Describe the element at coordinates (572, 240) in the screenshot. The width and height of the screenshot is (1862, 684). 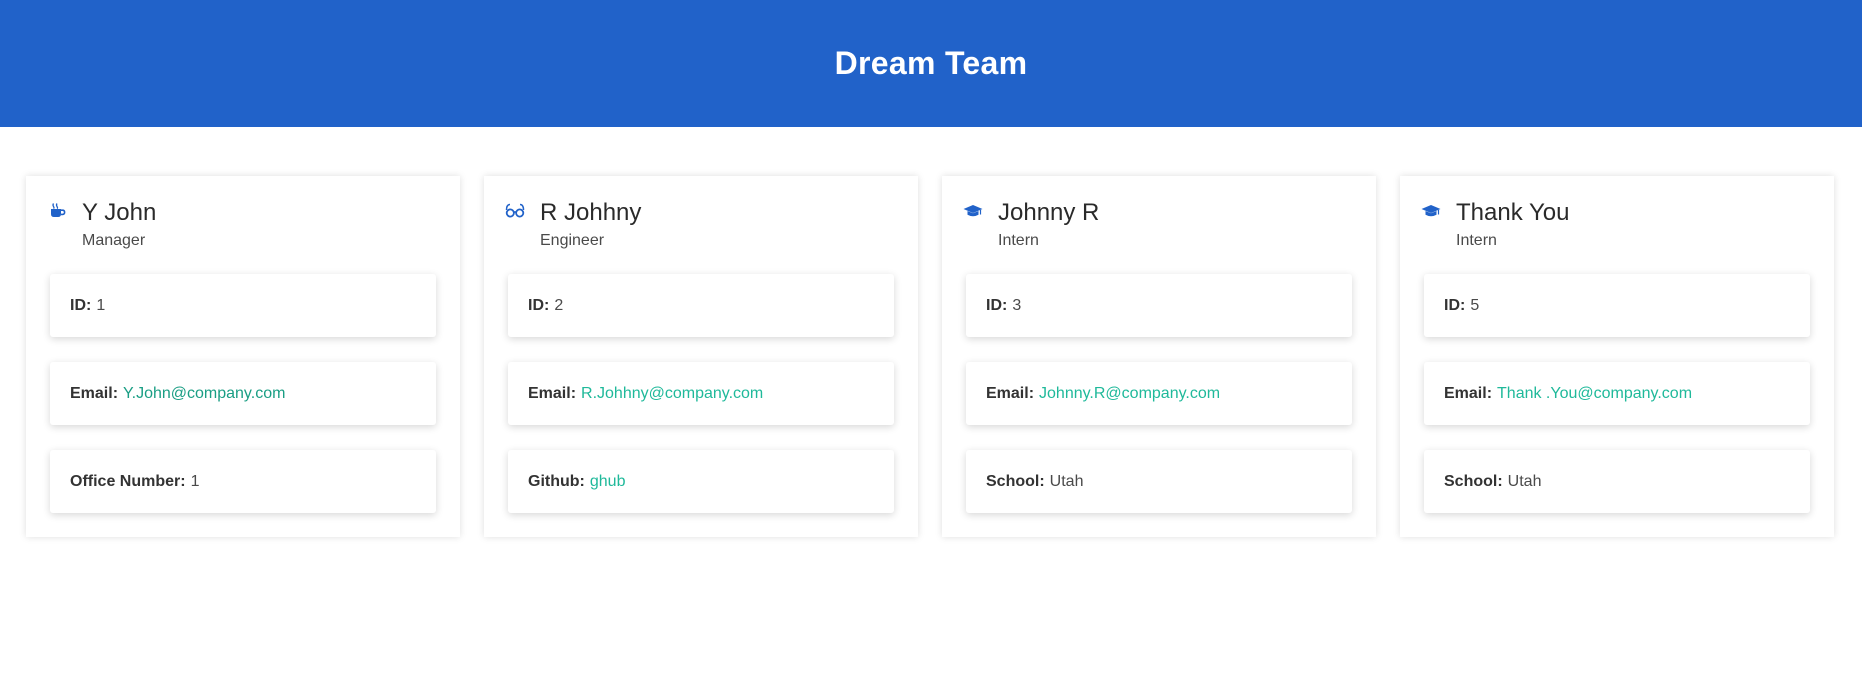
I see `employee-role: Engineer` at that location.